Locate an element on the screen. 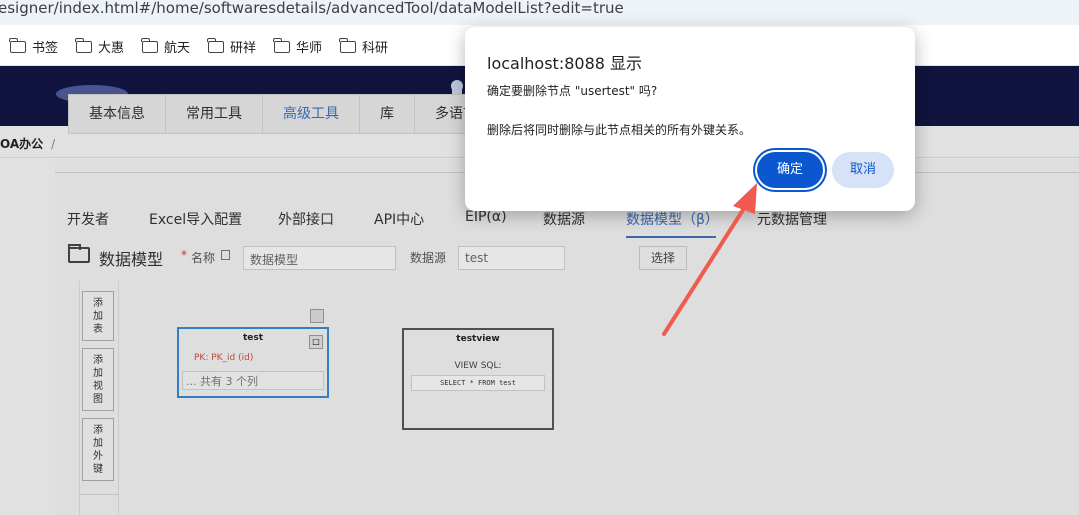 The width and height of the screenshot is (1079, 515). bookmark-item: 大惠 is located at coordinates (99, 46).